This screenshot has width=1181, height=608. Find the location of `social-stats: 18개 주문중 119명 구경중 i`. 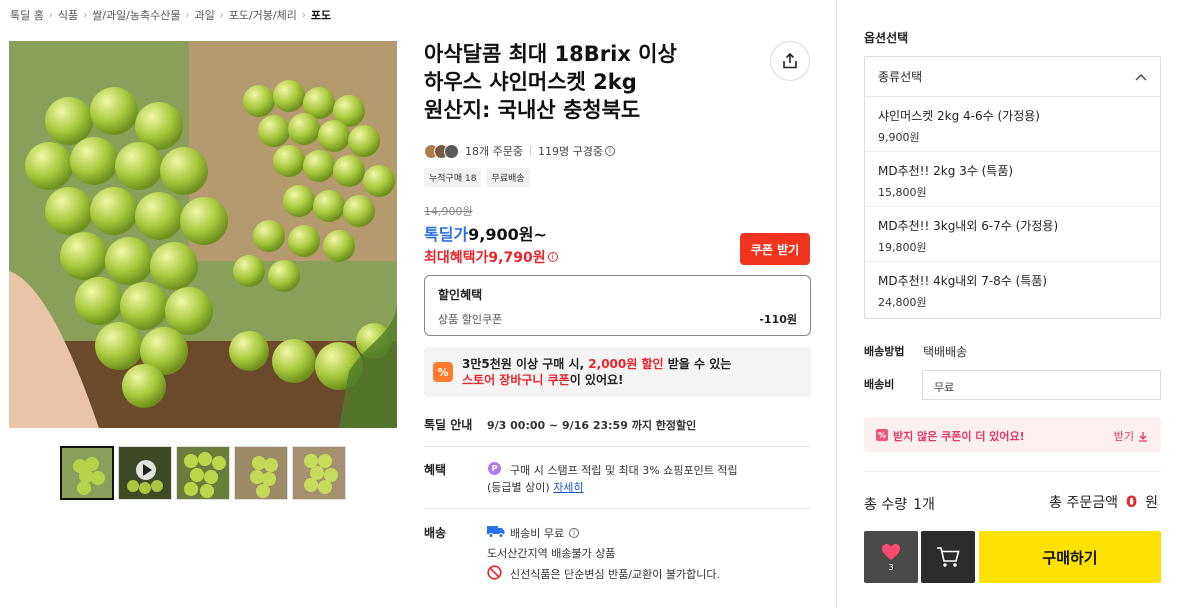

social-stats: 18개 주문중 119명 구경중 i is located at coordinates (519, 151).